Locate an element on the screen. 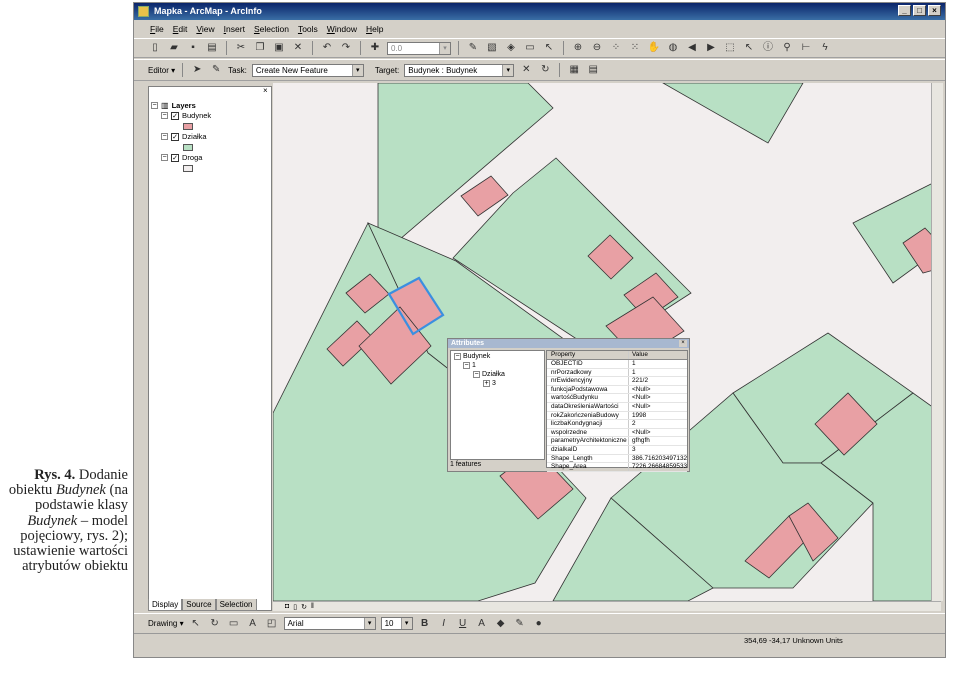 The width and height of the screenshot is (960, 674). marker-color-icon: ● is located at coordinates (539, 623).